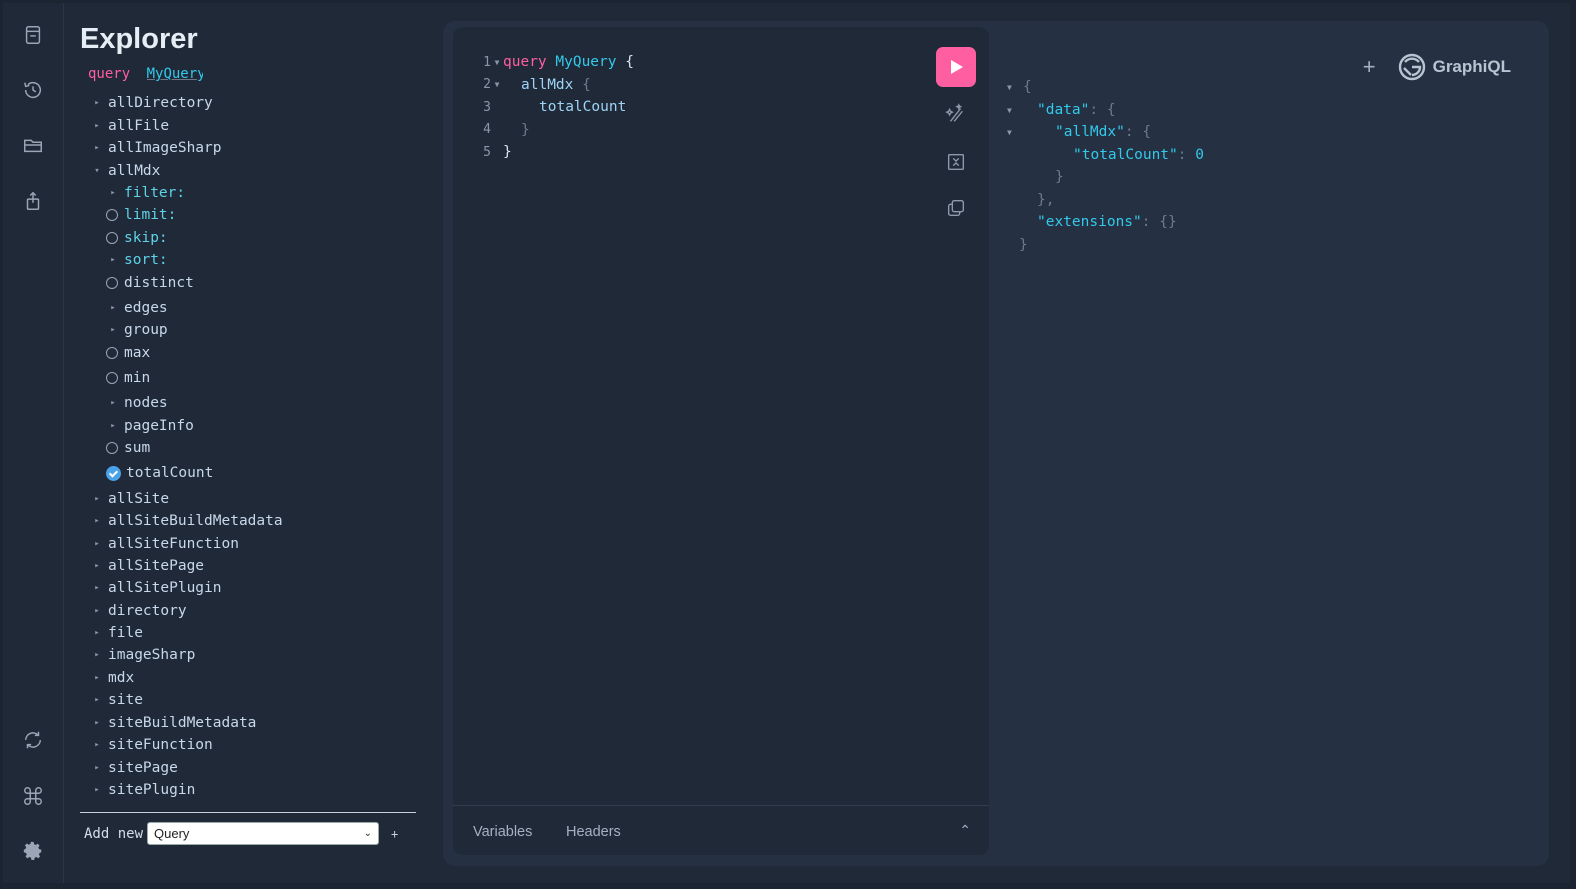  Describe the element at coordinates (164, 544) in the screenshot. I see `explorer-tree-item: ▸ allSiteFunction` at that location.